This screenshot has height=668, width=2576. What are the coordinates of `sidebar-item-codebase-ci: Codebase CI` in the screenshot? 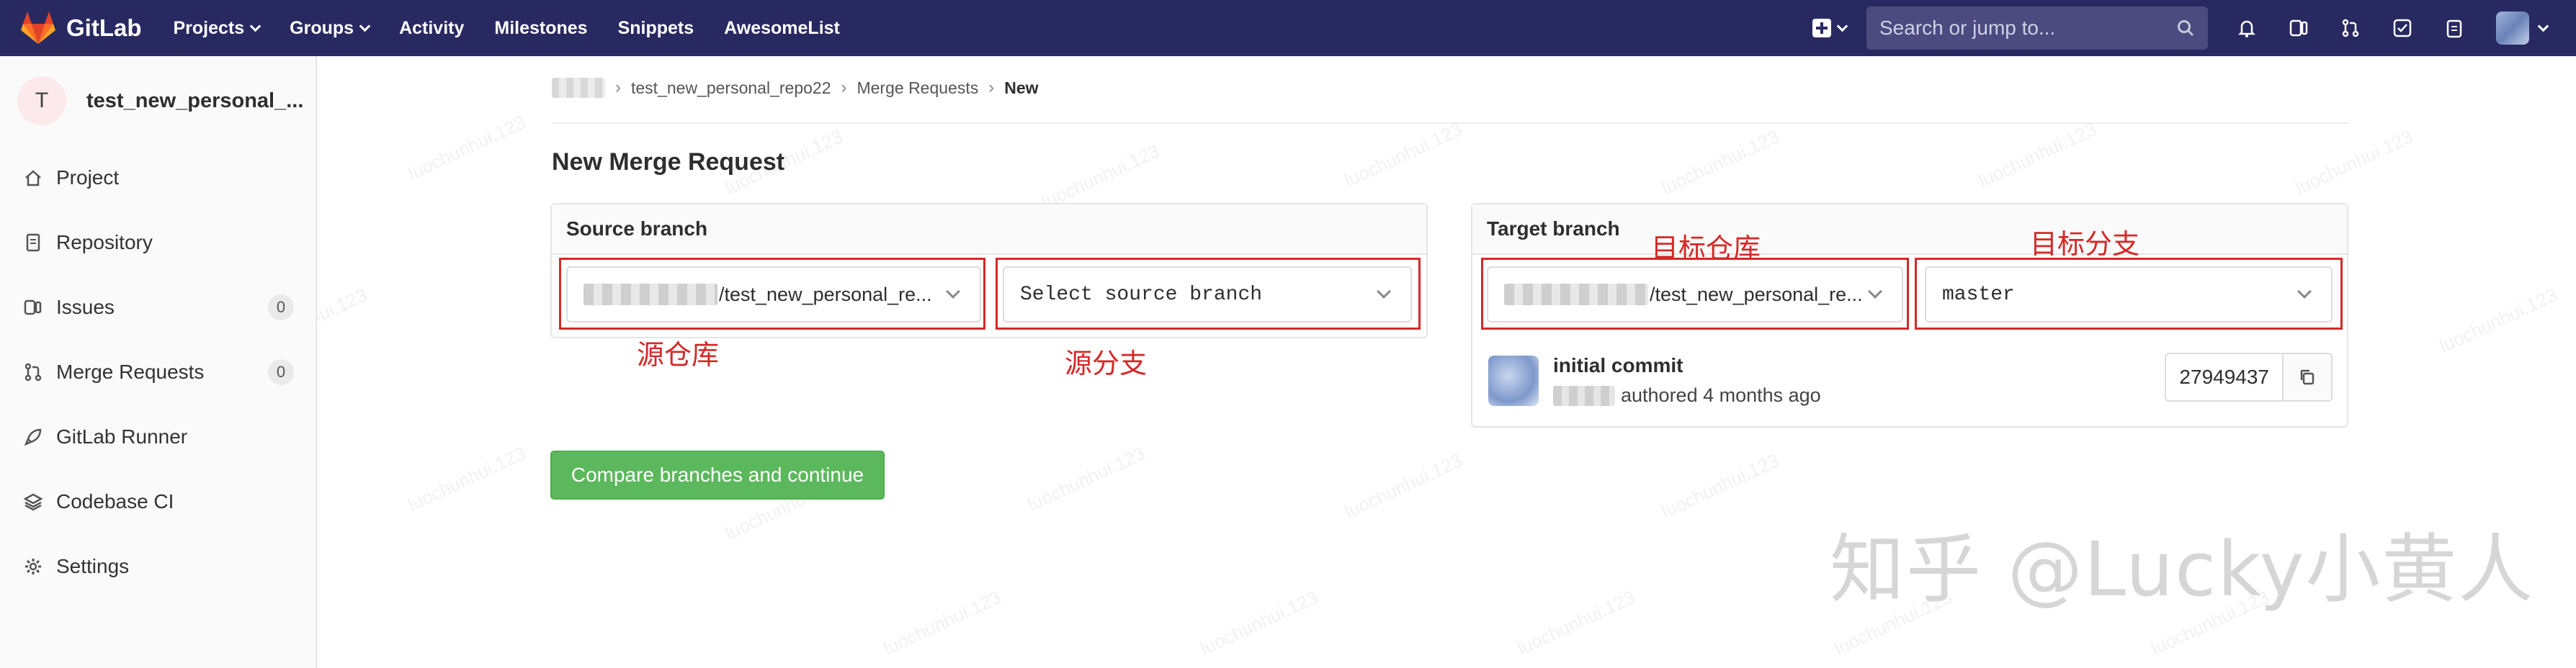 It's located at (158, 501).